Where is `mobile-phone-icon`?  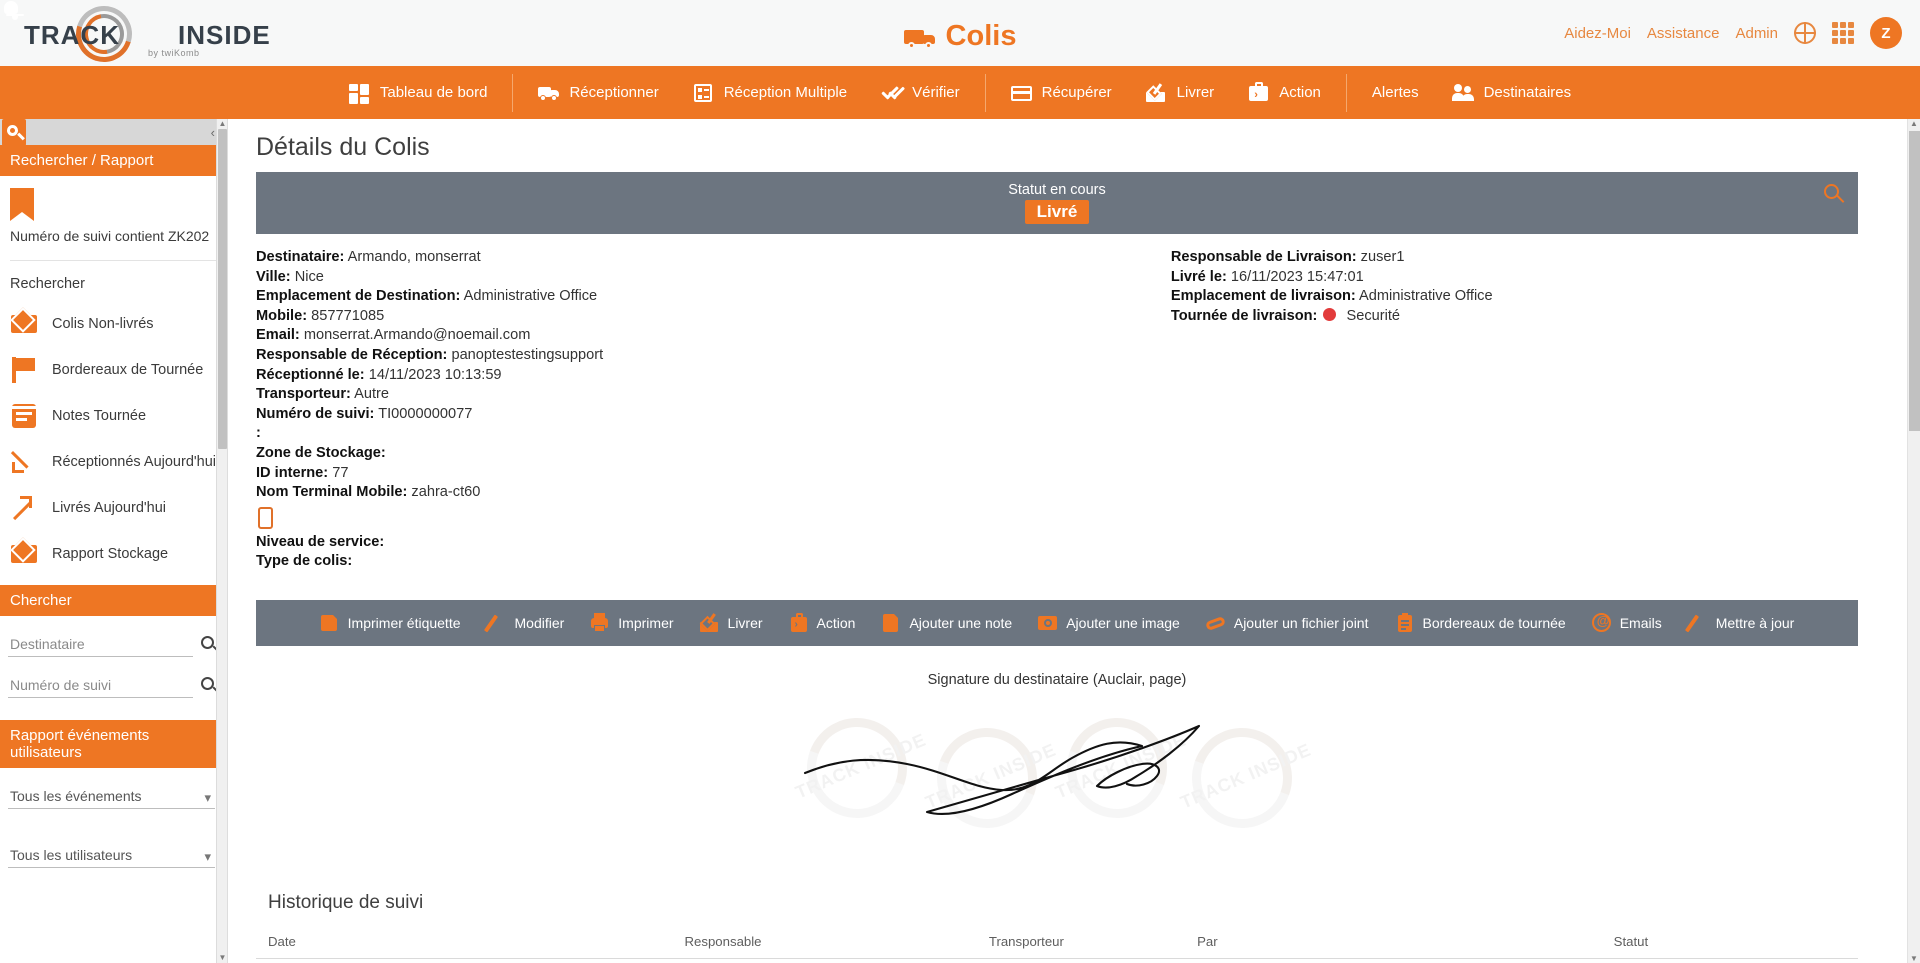
mobile-phone-icon is located at coordinates (265, 517).